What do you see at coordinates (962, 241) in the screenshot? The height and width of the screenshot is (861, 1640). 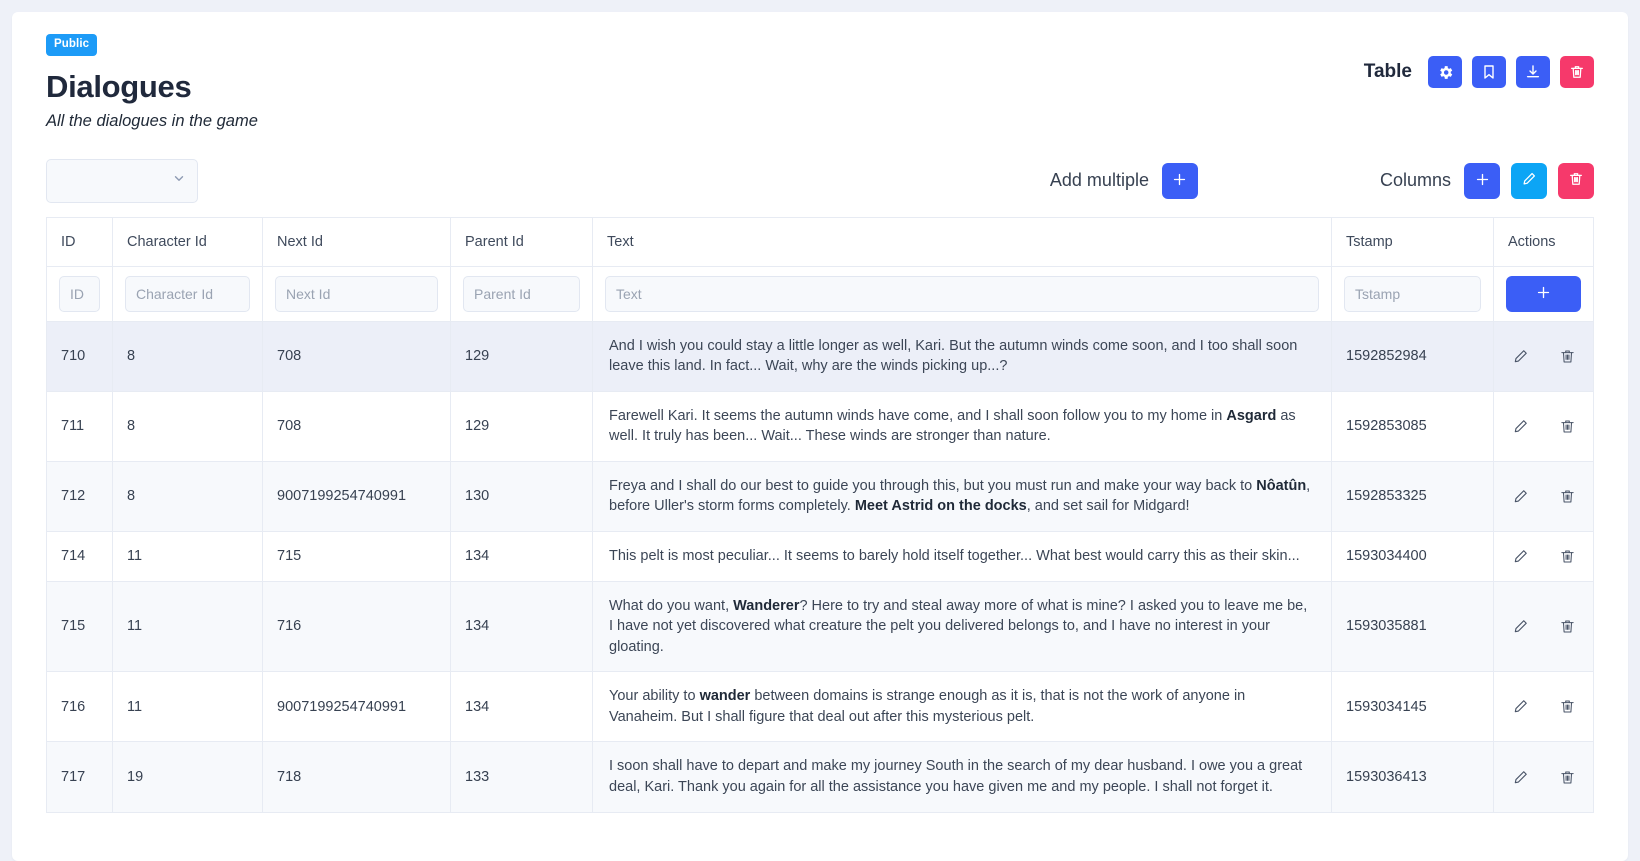 I see `column-header-text: Text` at bounding box center [962, 241].